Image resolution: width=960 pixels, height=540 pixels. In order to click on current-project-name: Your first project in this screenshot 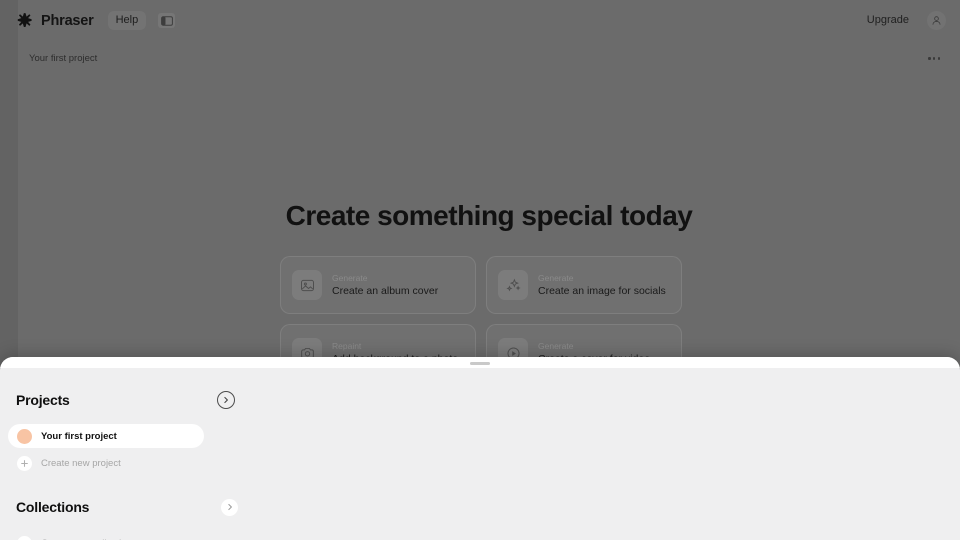, I will do `click(63, 58)`.